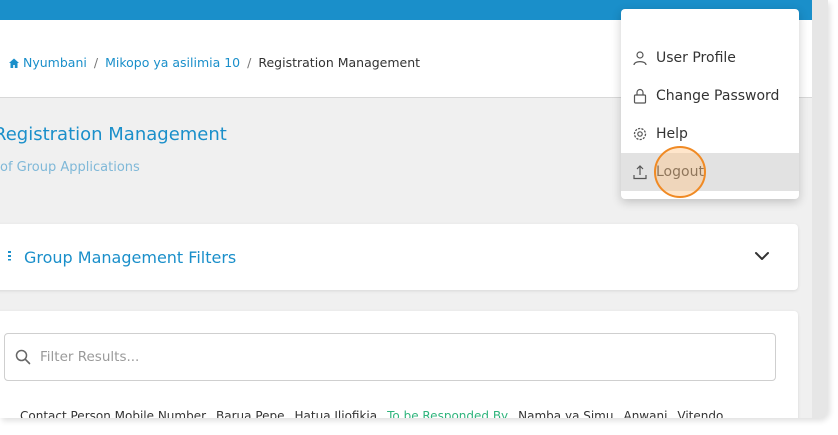 This screenshot has height=435, width=838. What do you see at coordinates (640, 134) in the screenshot?
I see `gear-icon` at bounding box center [640, 134].